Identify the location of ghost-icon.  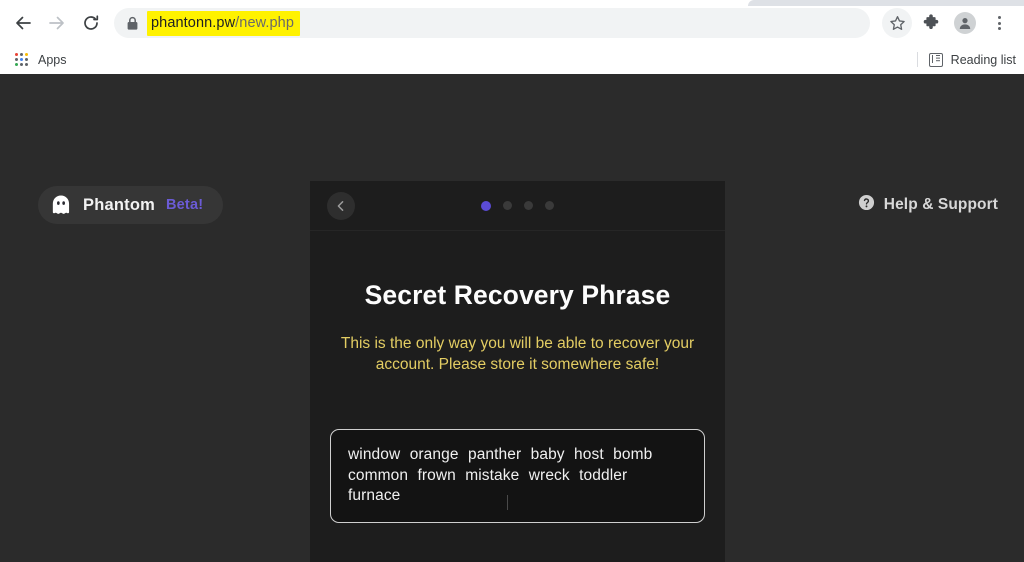
(61, 205).